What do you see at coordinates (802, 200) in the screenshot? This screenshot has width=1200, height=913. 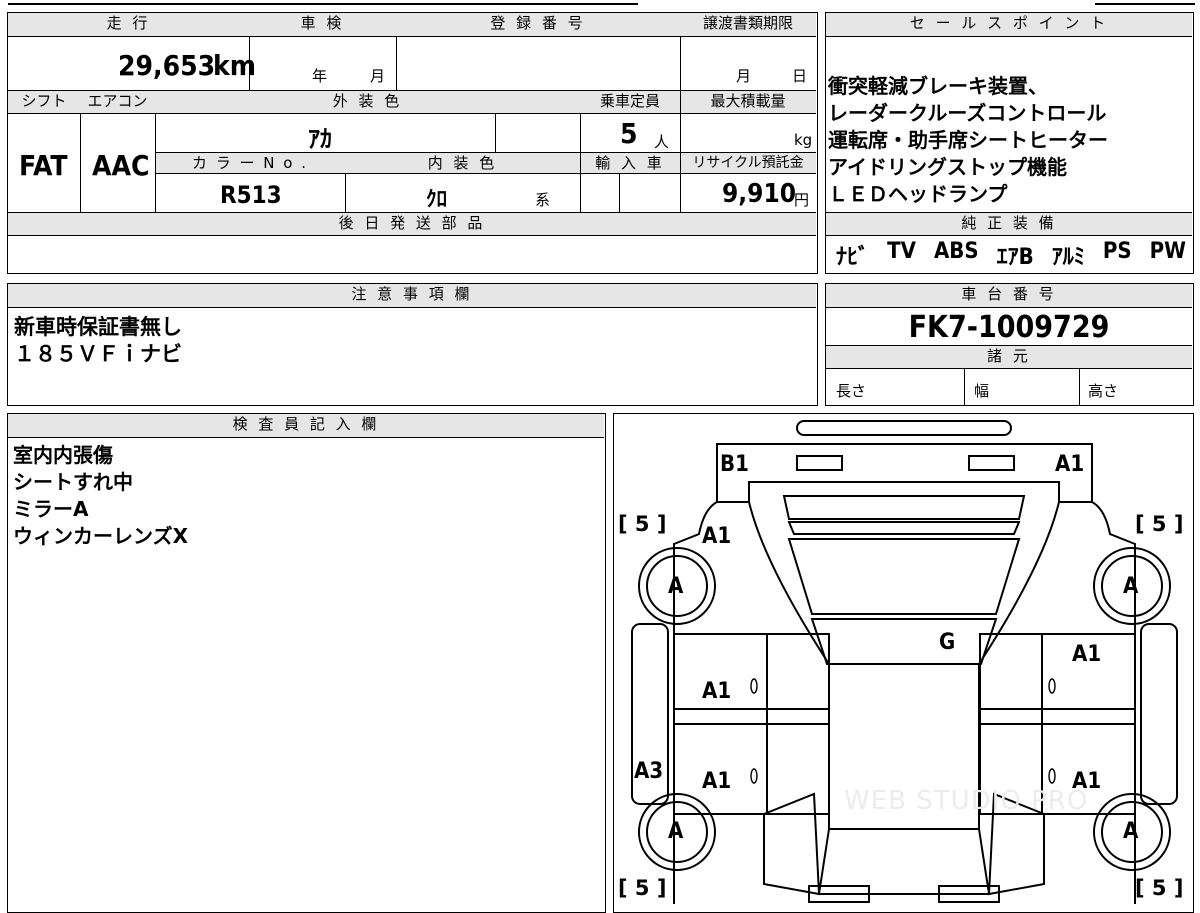 I see `recycle-unit: 円` at bounding box center [802, 200].